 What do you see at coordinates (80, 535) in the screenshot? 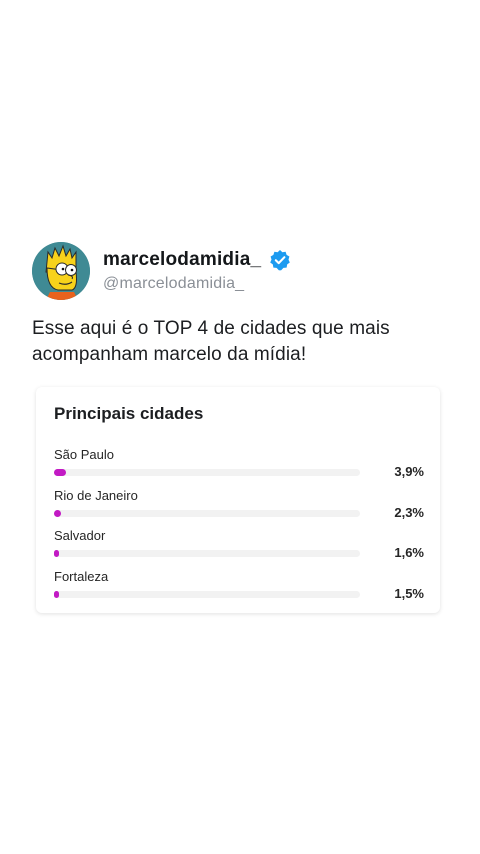
I see `city-name: Salvador` at bounding box center [80, 535].